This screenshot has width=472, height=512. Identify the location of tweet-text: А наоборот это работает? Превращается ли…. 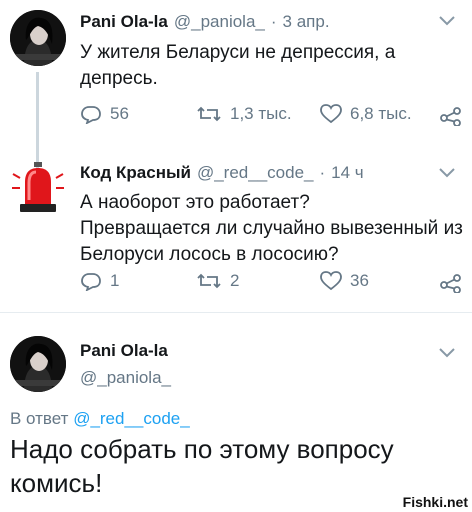
(272, 229).